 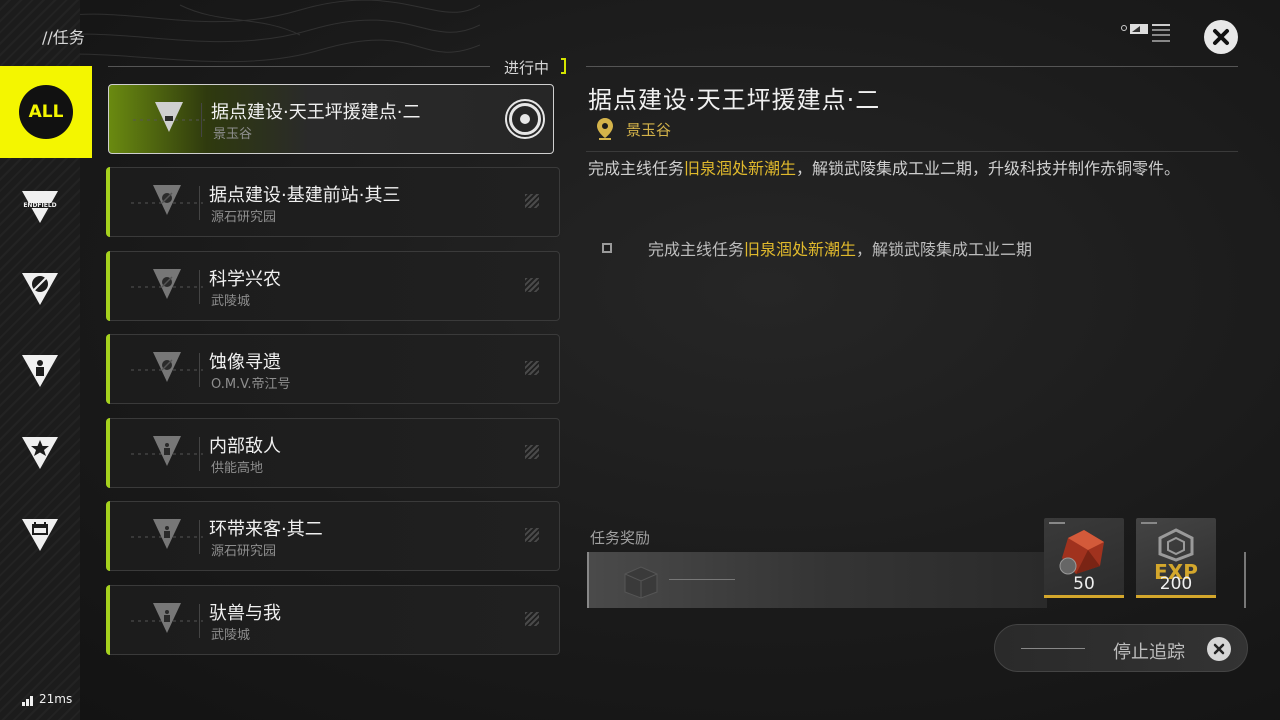 I want to click on quest-card: 科学兴农 武陵城, so click(x=333, y=286).